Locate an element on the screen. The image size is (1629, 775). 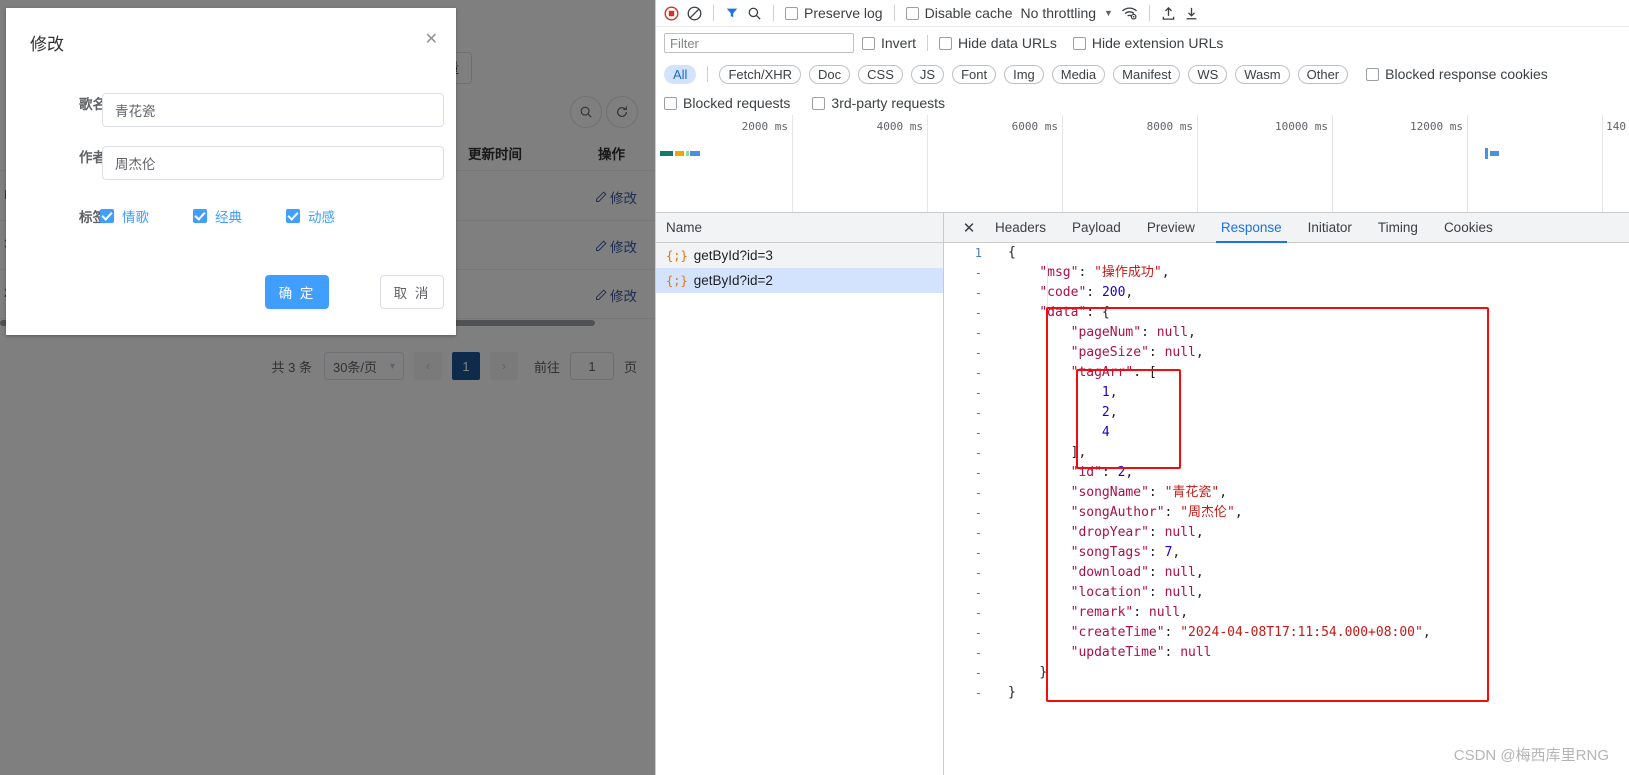
code-token: , is located at coordinates (1223, 492).